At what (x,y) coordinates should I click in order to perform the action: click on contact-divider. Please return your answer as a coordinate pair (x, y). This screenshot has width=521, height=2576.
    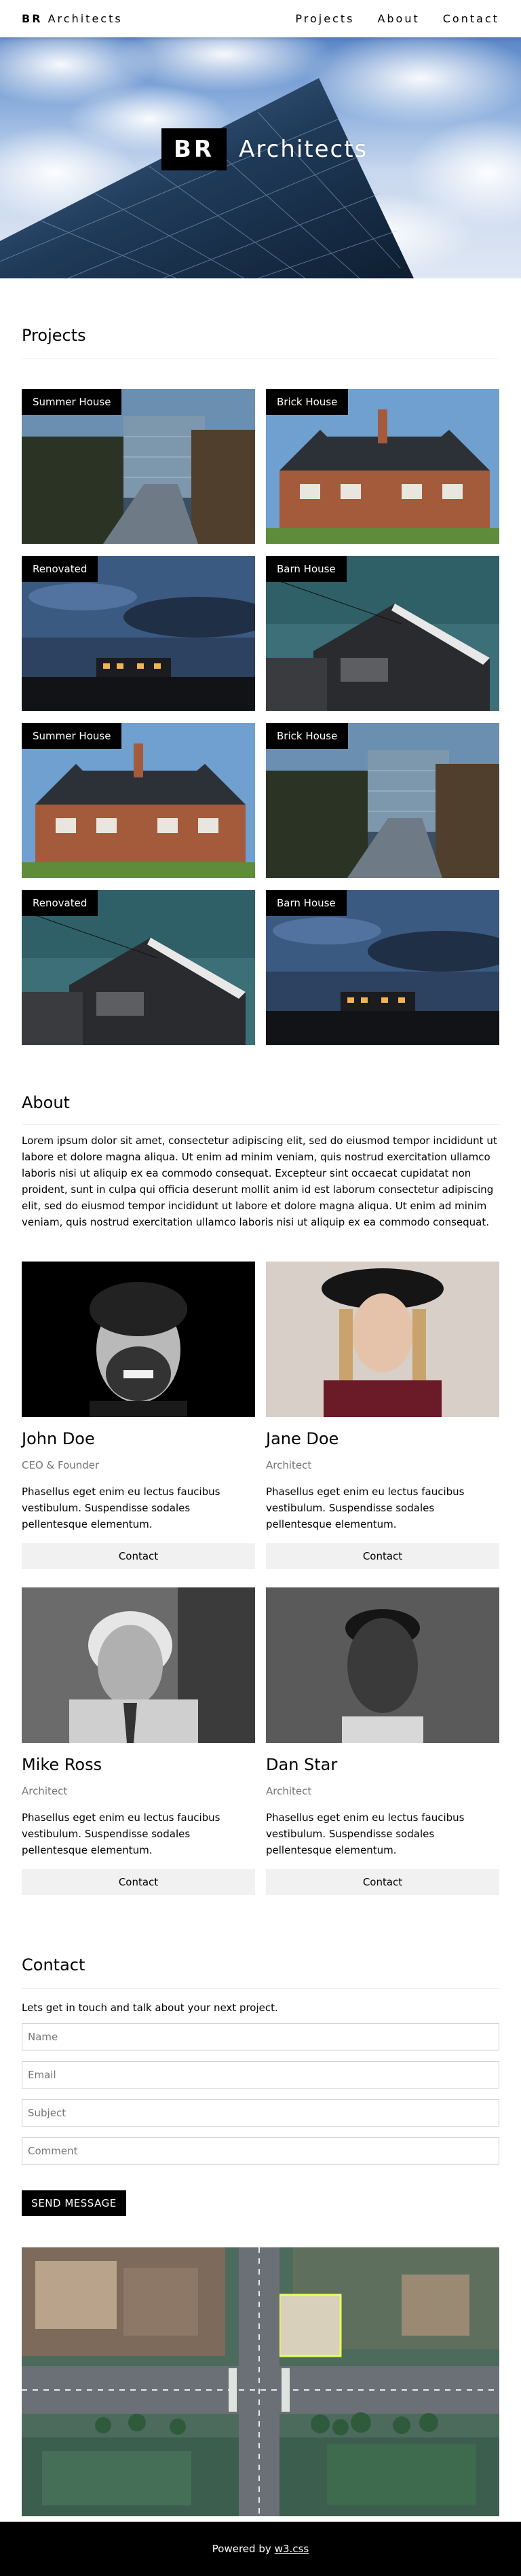
    Looking at the image, I should click on (260, 1988).